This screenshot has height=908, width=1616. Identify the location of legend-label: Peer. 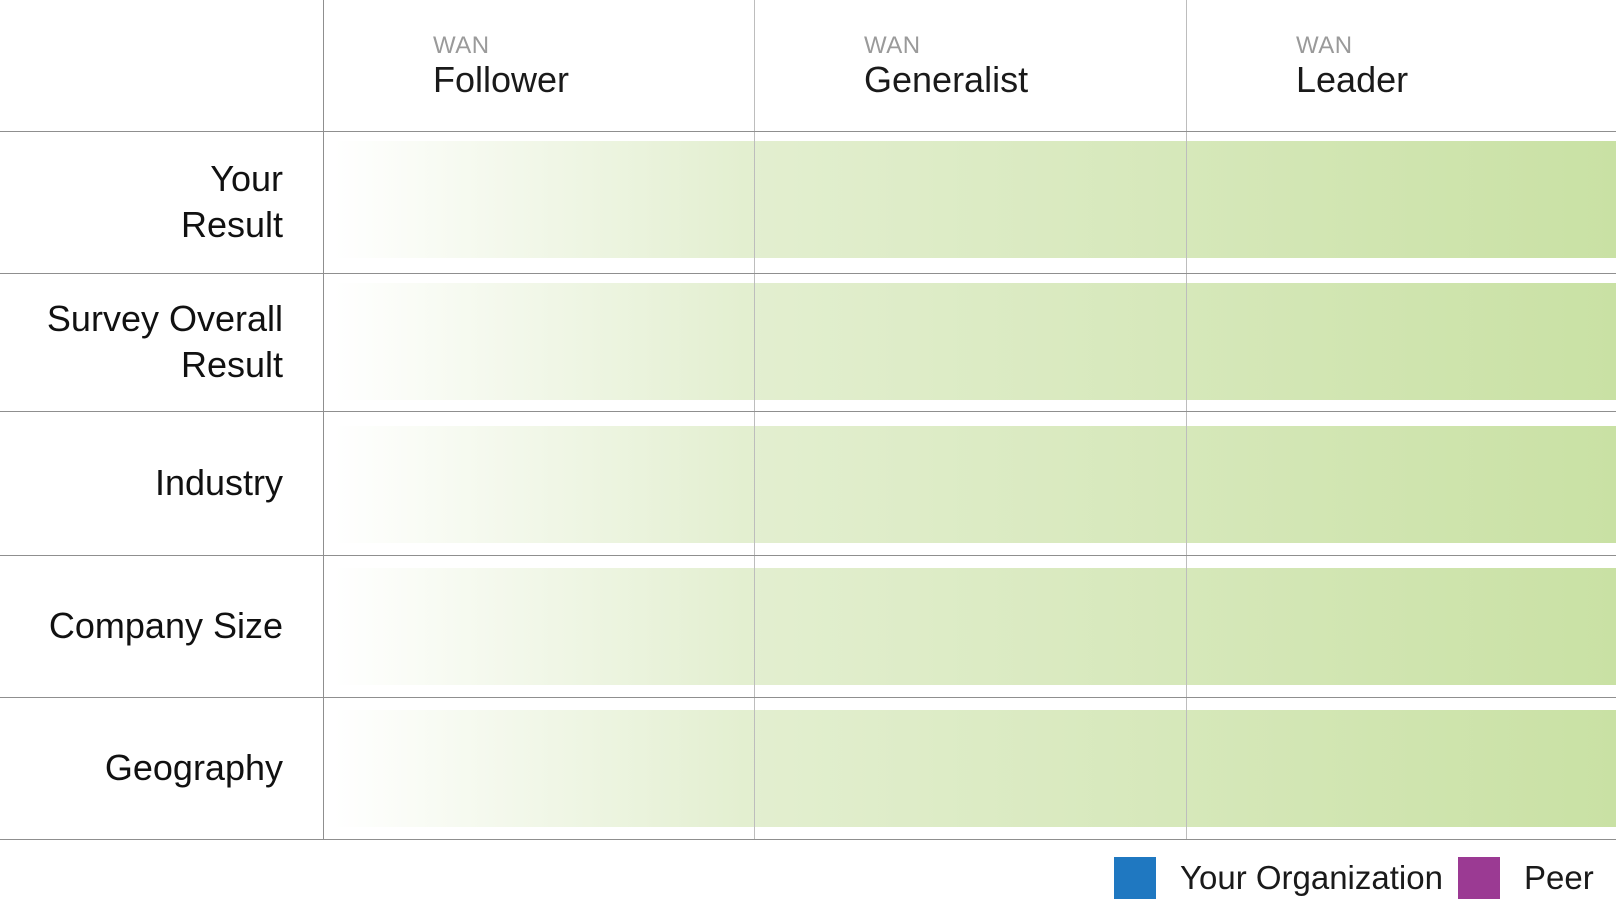
(1559, 877).